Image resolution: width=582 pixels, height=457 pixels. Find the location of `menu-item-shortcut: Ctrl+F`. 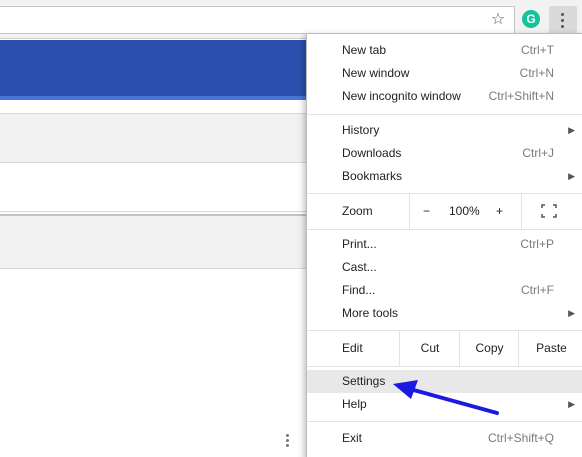

menu-item-shortcut: Ctrl+F is located at coordinates (537, 290).